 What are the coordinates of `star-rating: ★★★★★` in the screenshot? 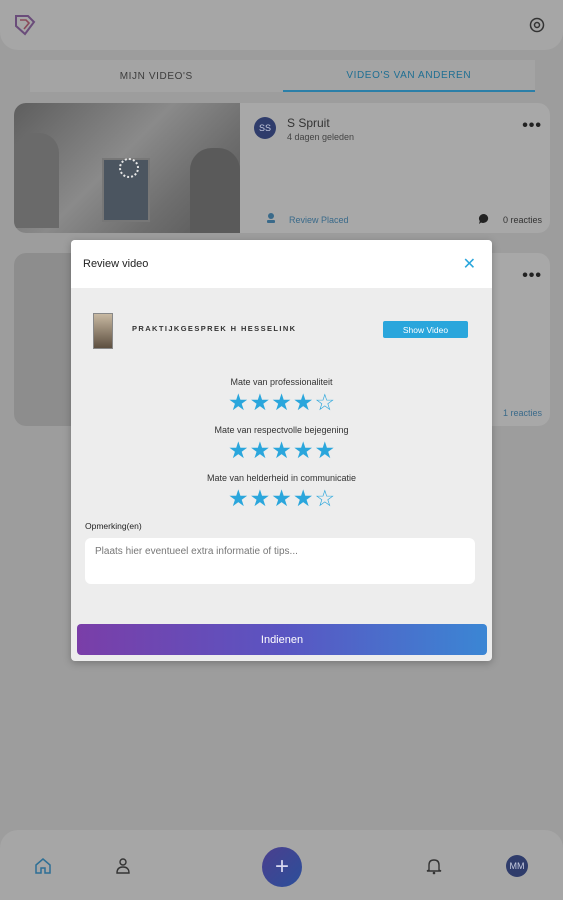 It's located at (281, 451).